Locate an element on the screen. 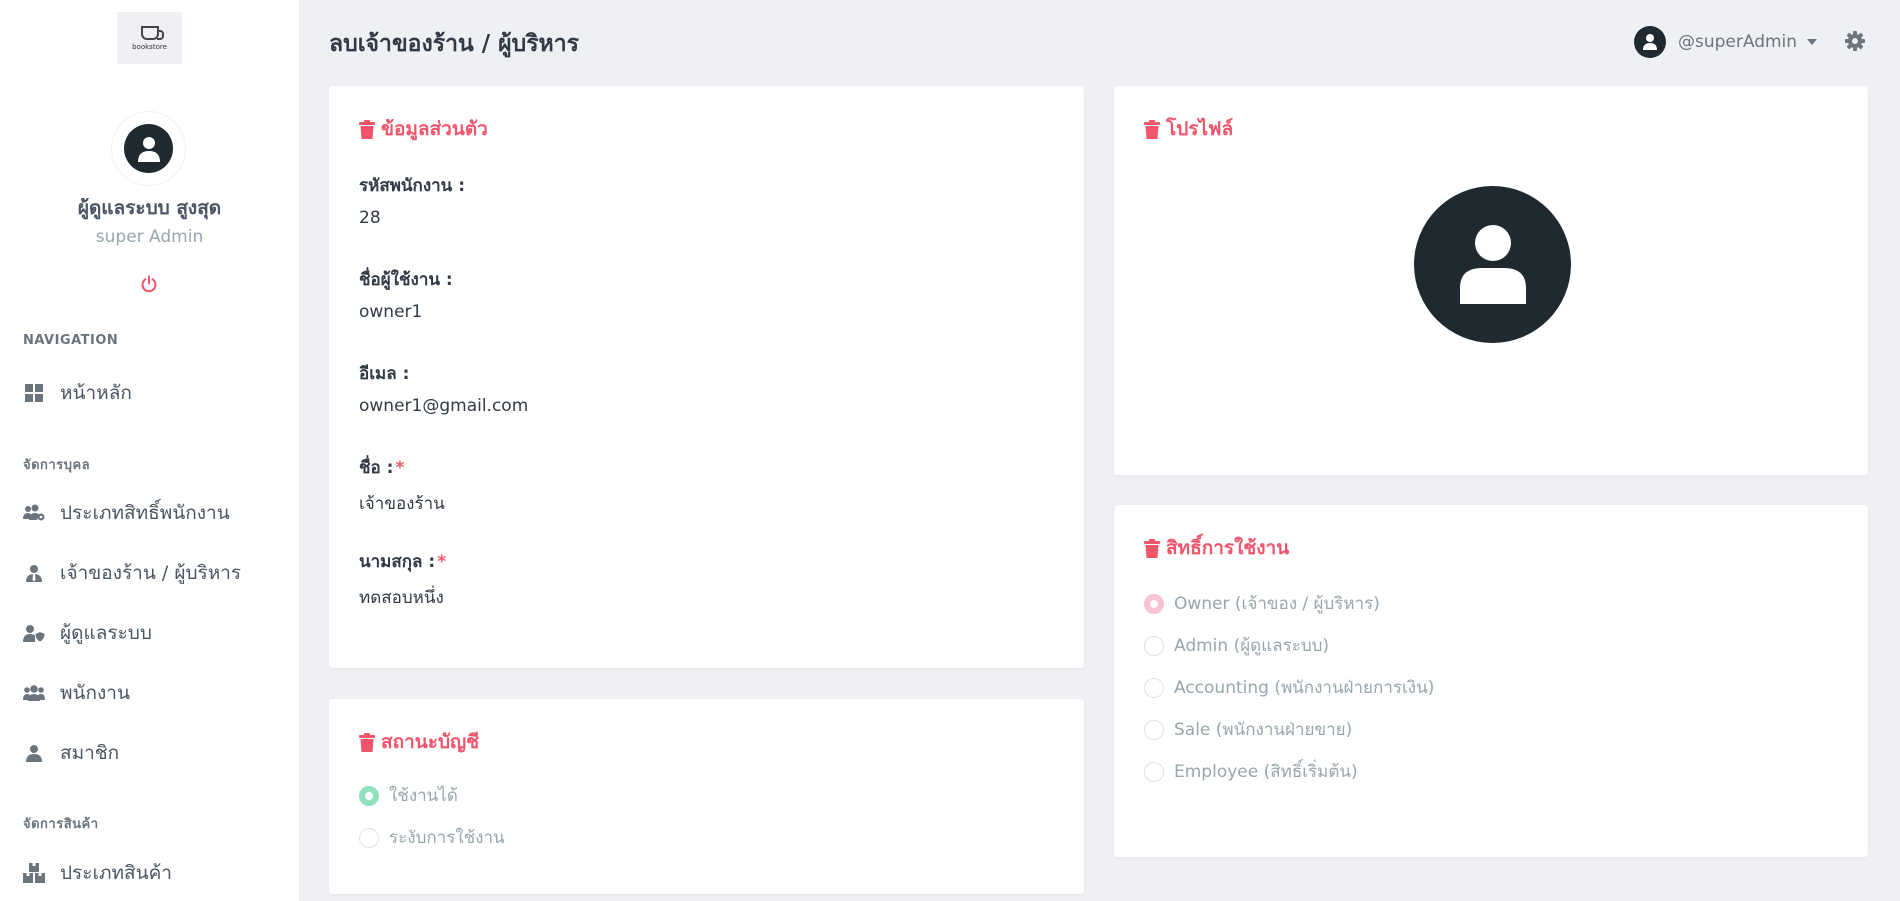 This screenshot has width=1900, height=901. status-radio-active: ใช้งานได้ is located at coordinates (408, 795).